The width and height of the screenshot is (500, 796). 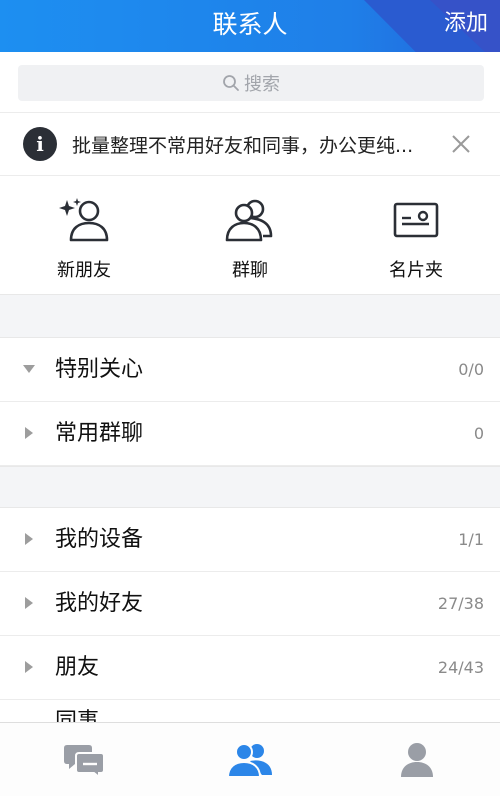 I want to click on group-special-care: 特别关心 0/0, so click(x=250, y=370).